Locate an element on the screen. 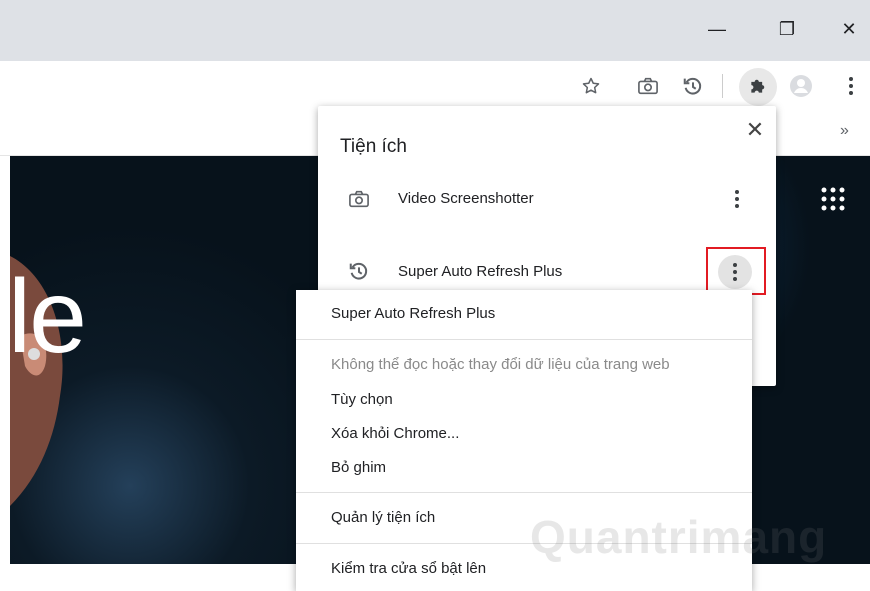 This screenshot has width=870, height=591. puzzle-icon is located at coordinates (758, 86).